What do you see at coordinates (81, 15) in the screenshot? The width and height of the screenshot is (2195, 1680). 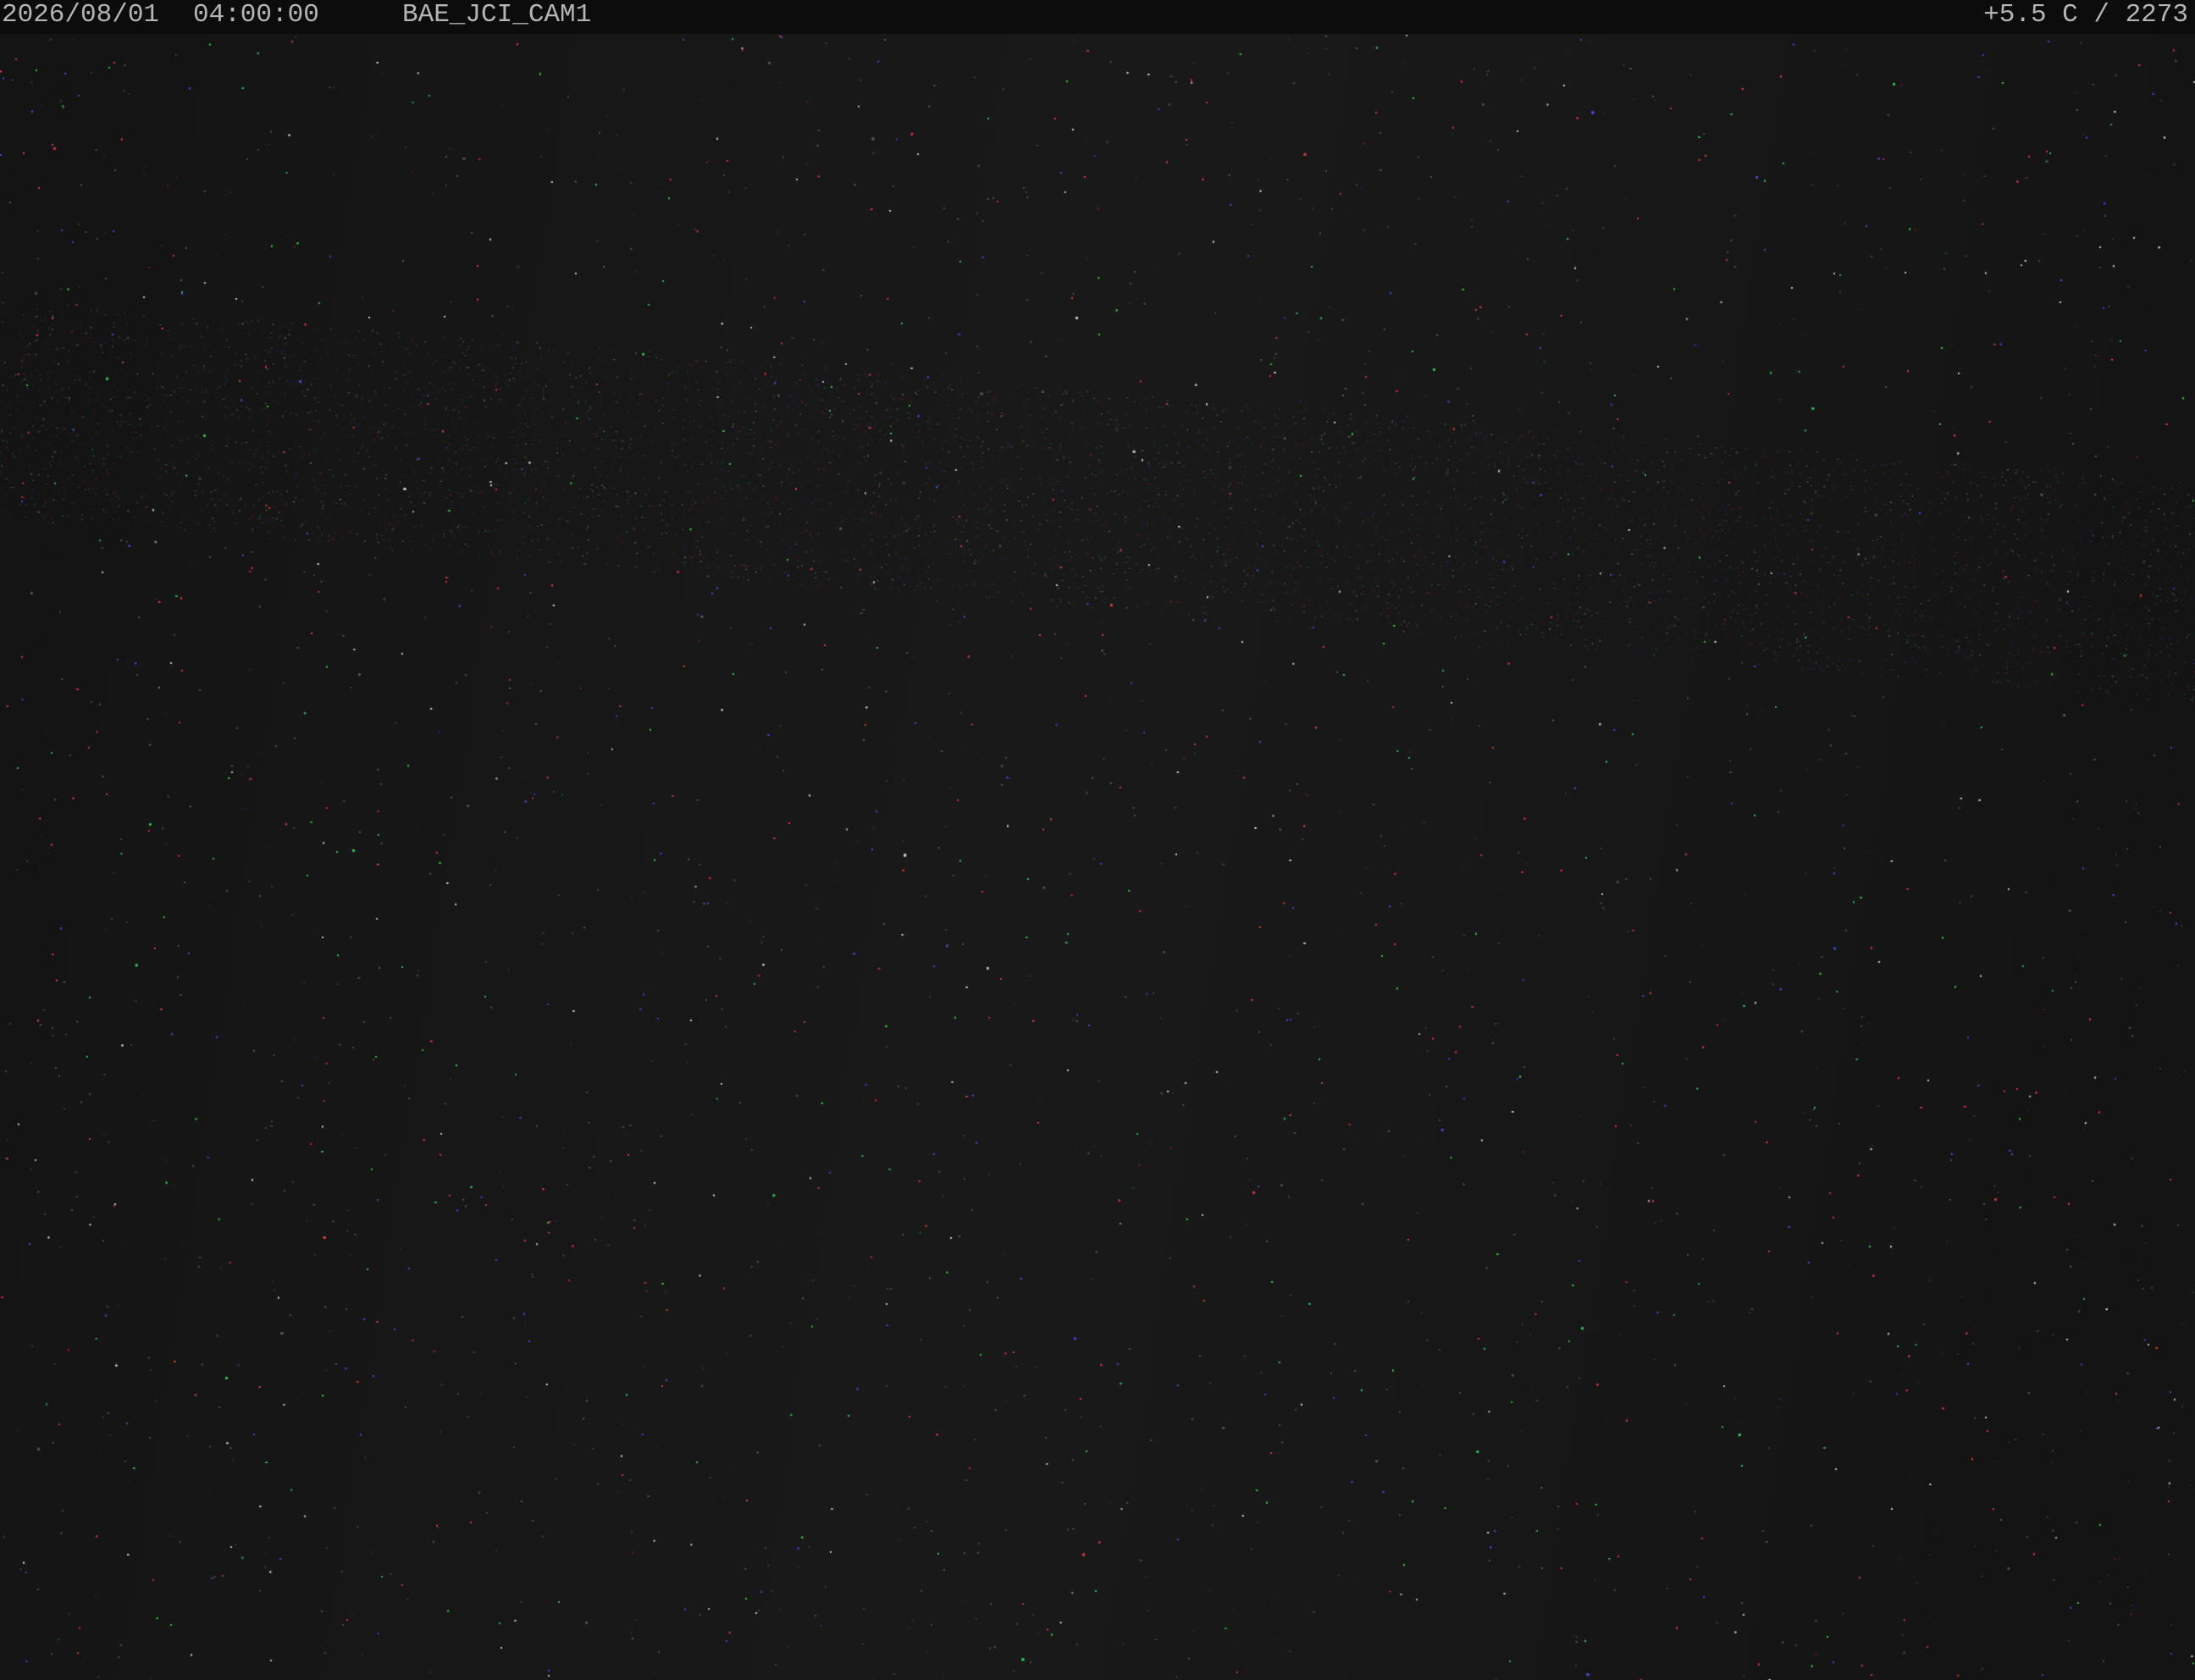 I see `osd-date: 2026/08/01` at bounding box center [81, 15].